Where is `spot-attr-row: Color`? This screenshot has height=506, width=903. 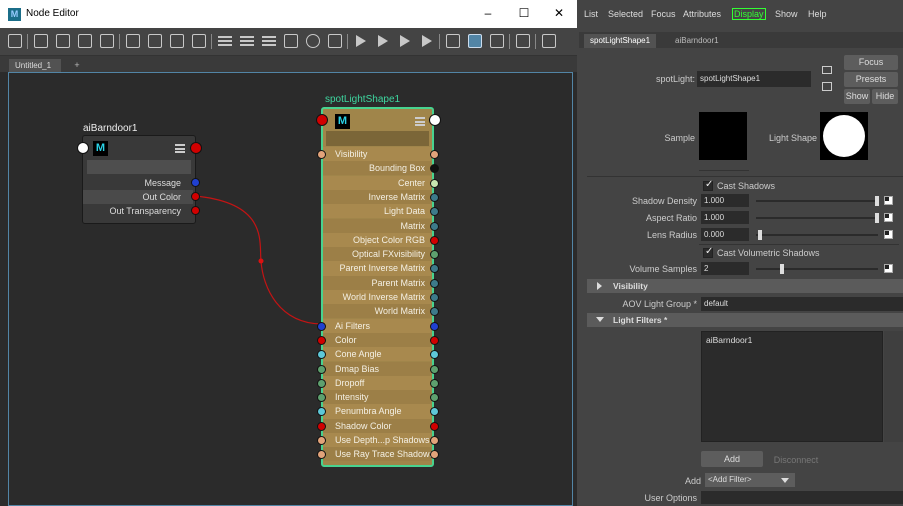
spot-attr-row: Color is located at coordinates (377, 340).